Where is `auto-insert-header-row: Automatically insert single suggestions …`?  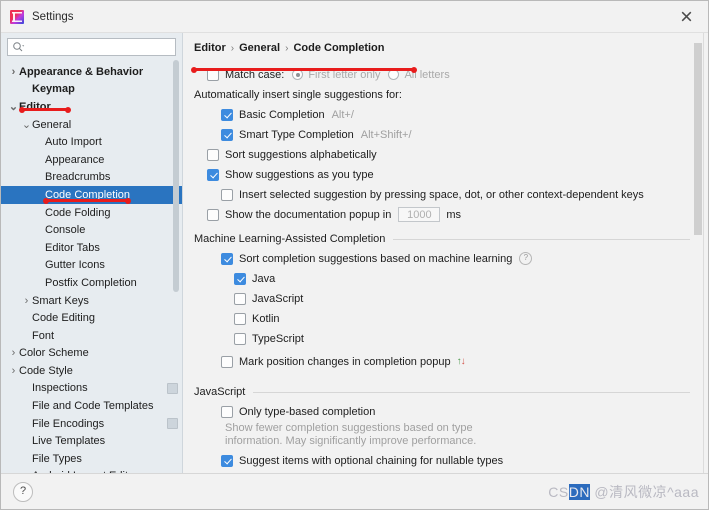
auto-insert-header-row: Automatically insert single suggestions … is located at coordinates (442, 94).